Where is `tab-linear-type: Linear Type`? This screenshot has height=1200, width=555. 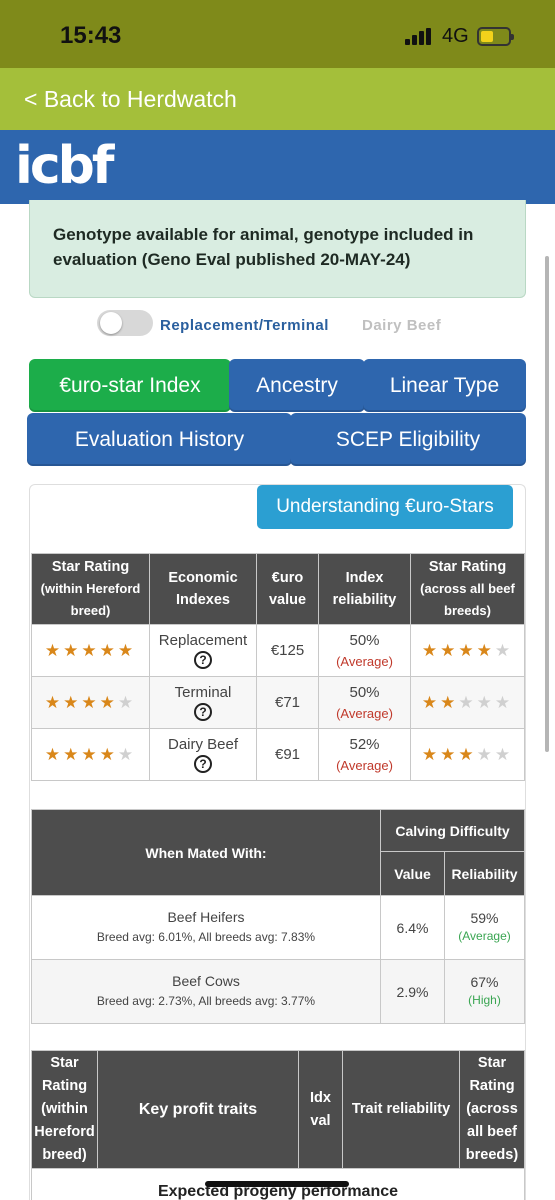 tab-linear-type: Linear Type is located at coordinates (444, 385).